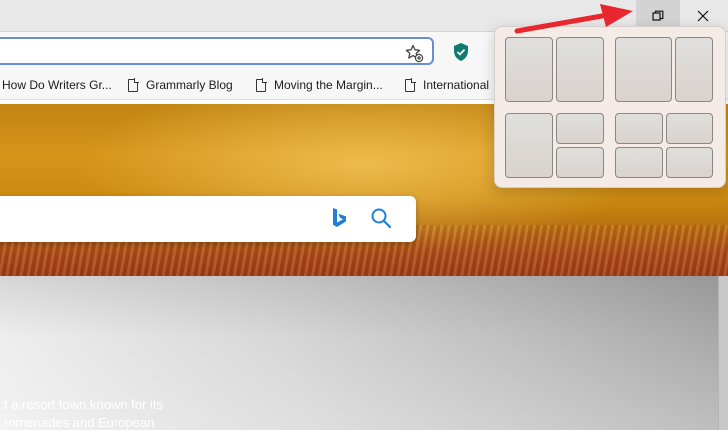 Image resolution: width=728 pixels, height=432 pixels. Describe the element at coordinates (639, 162) in the screenshot. I see `snap-zone-quad-bottom-left` at that location.